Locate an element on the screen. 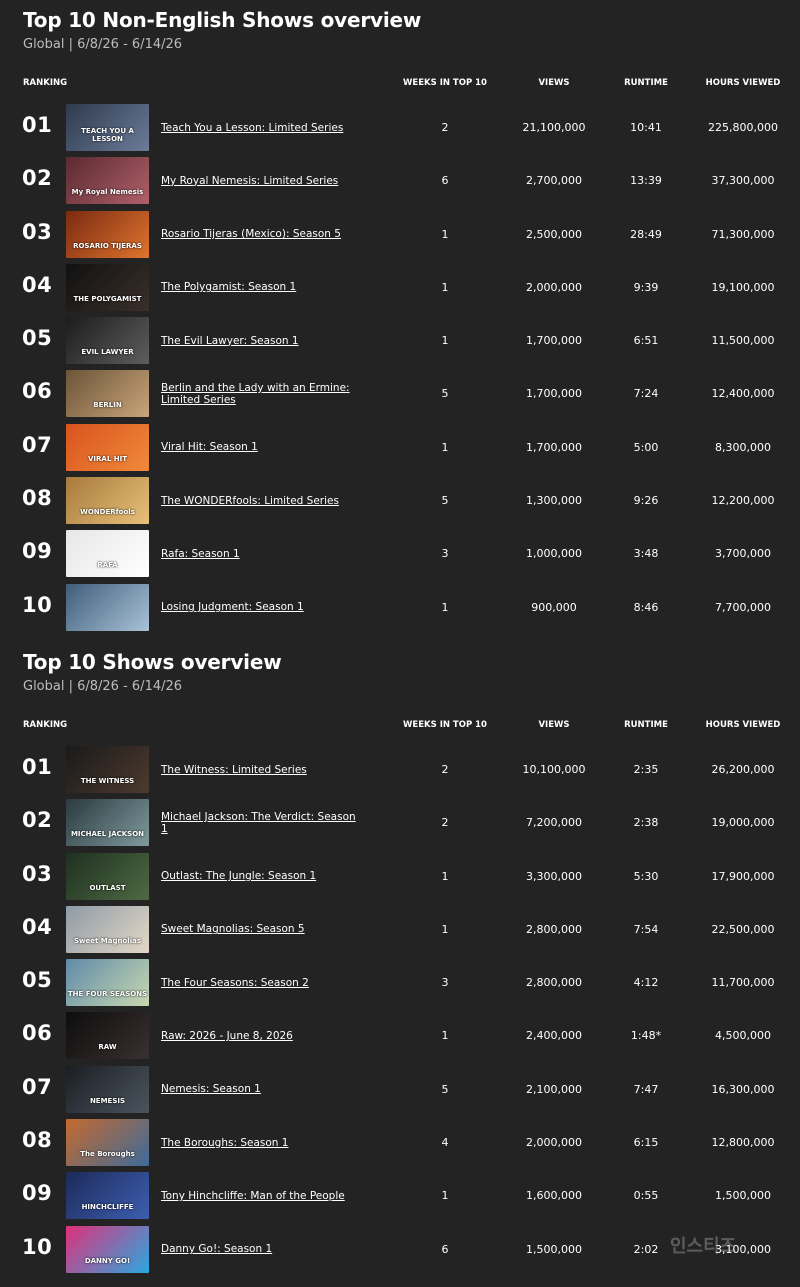 Image resolution: width=800 pixels, height=1287 pixels. show-thumbnail: RAFA is located at coordinates (107, 554).